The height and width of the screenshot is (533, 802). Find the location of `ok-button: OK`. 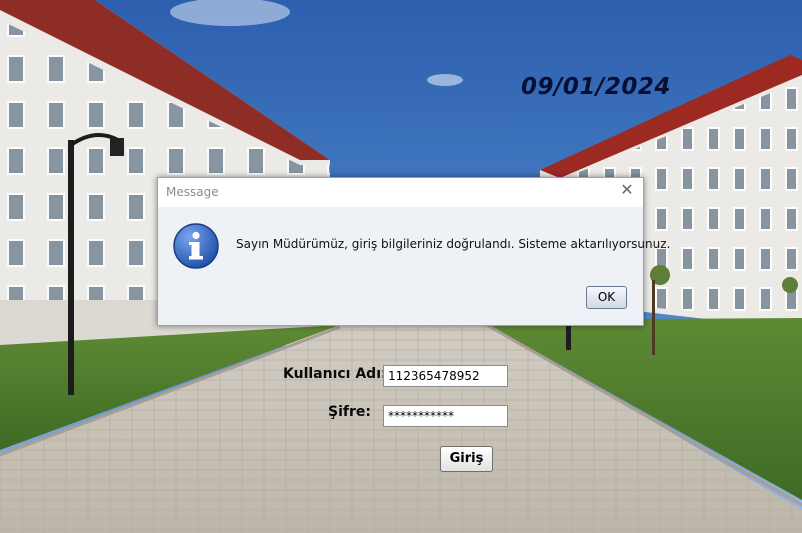

ok-button: OK is located at coordinates (606, 297).